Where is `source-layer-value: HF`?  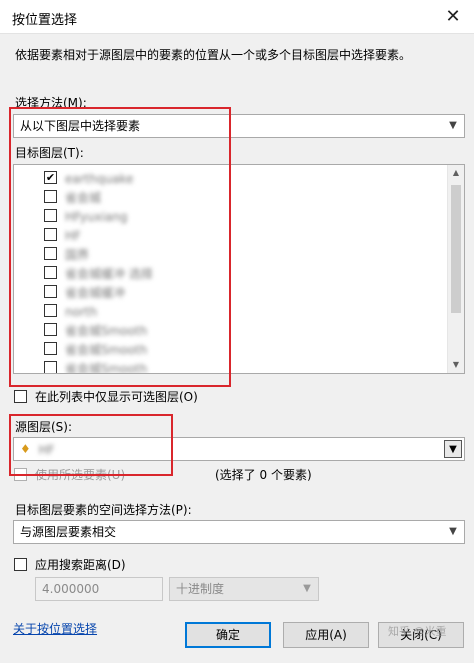 source-layer-value: HF is located at coordinates (46, 449).